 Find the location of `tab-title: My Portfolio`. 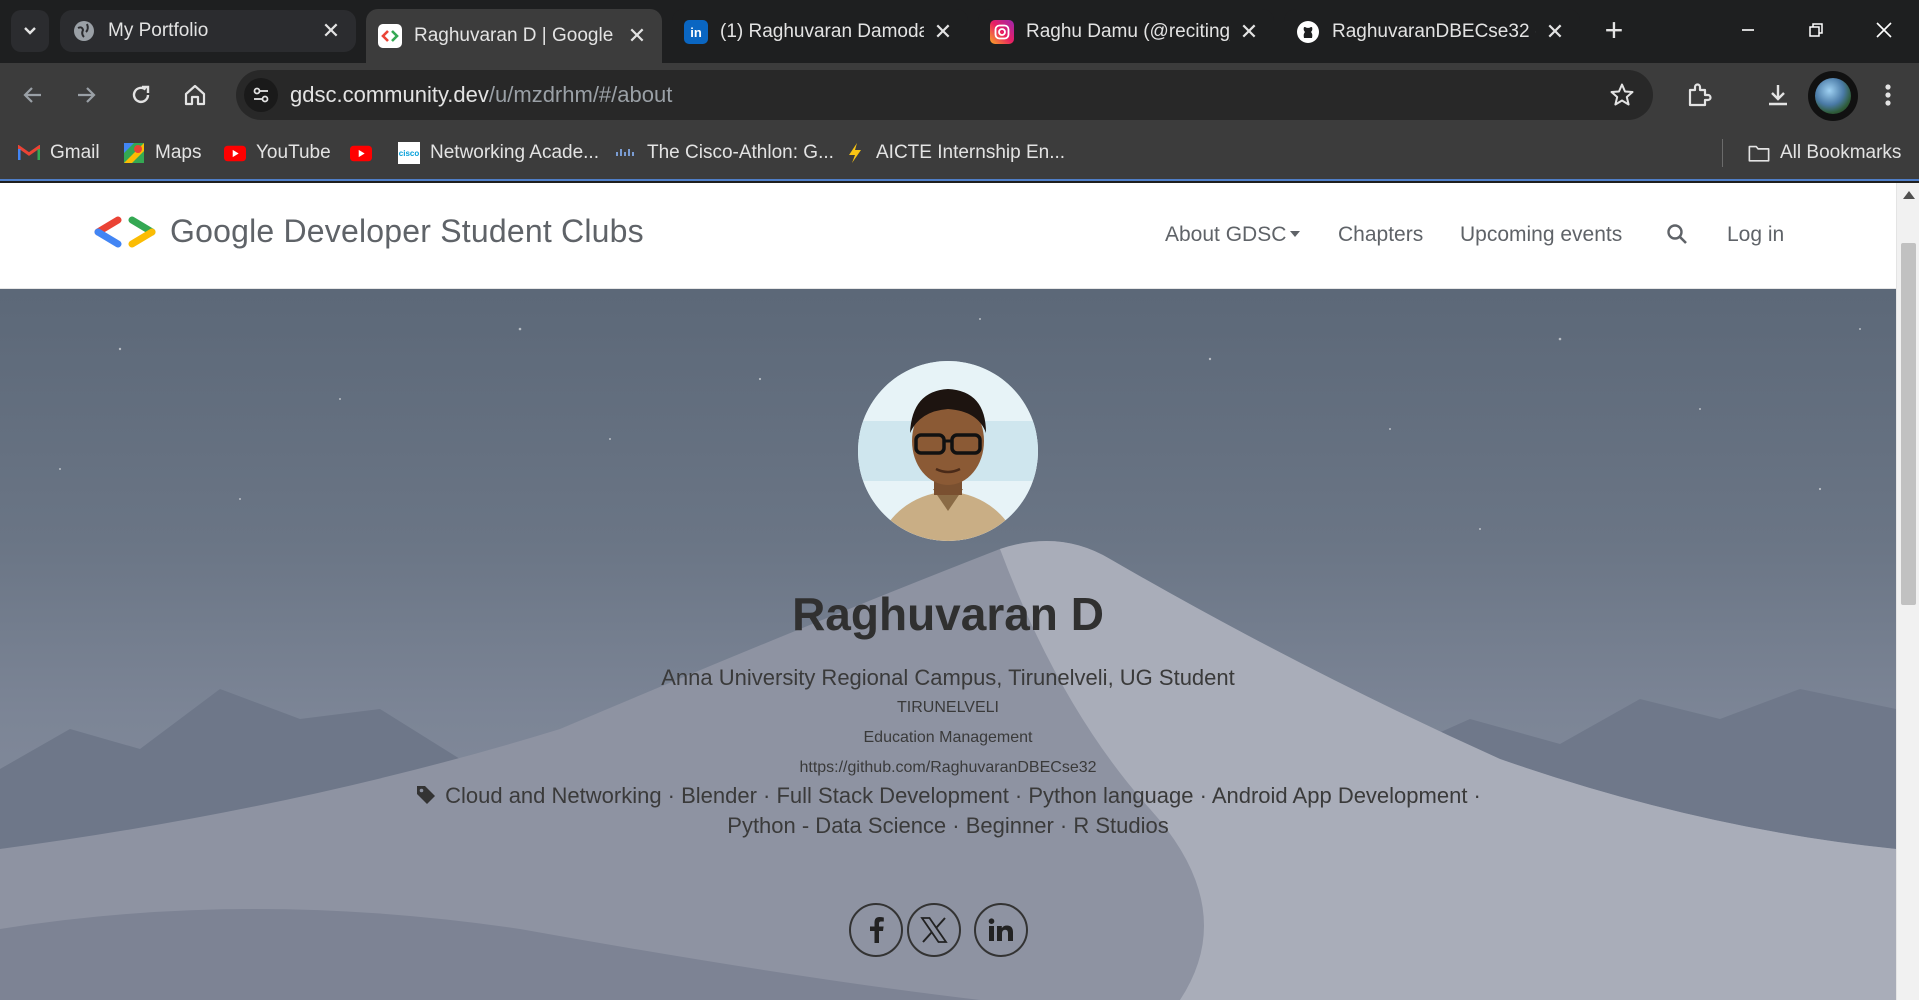

tab-title: My Portfolio is located at coordinates (158, 30).